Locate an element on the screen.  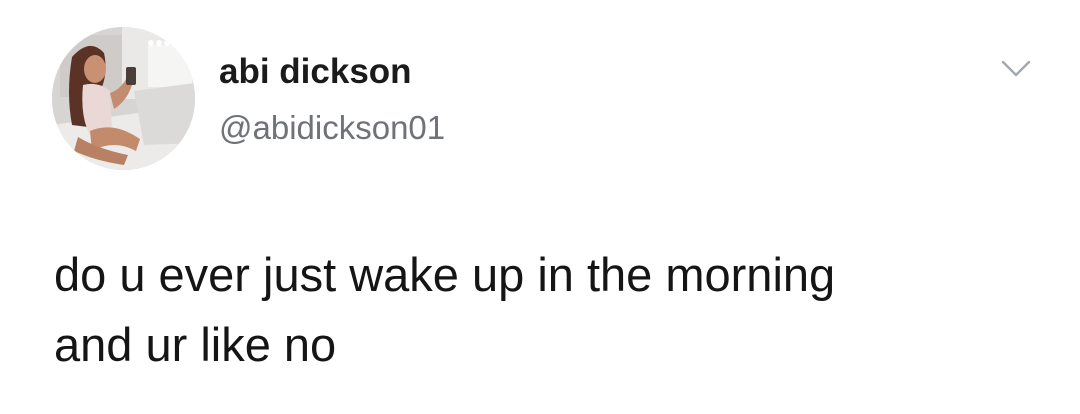
user-handle: @abidickson01 is located at coordinates (332, 128).